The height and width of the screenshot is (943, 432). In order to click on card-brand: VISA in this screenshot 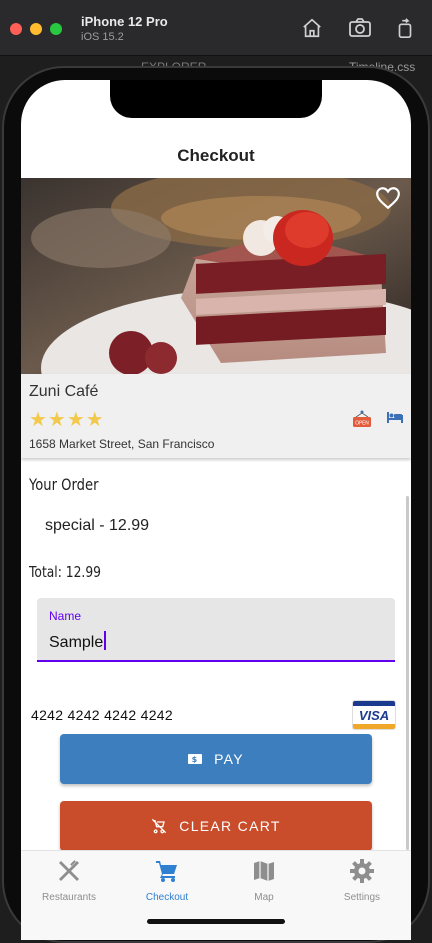, I will do `click(374, 715)`.